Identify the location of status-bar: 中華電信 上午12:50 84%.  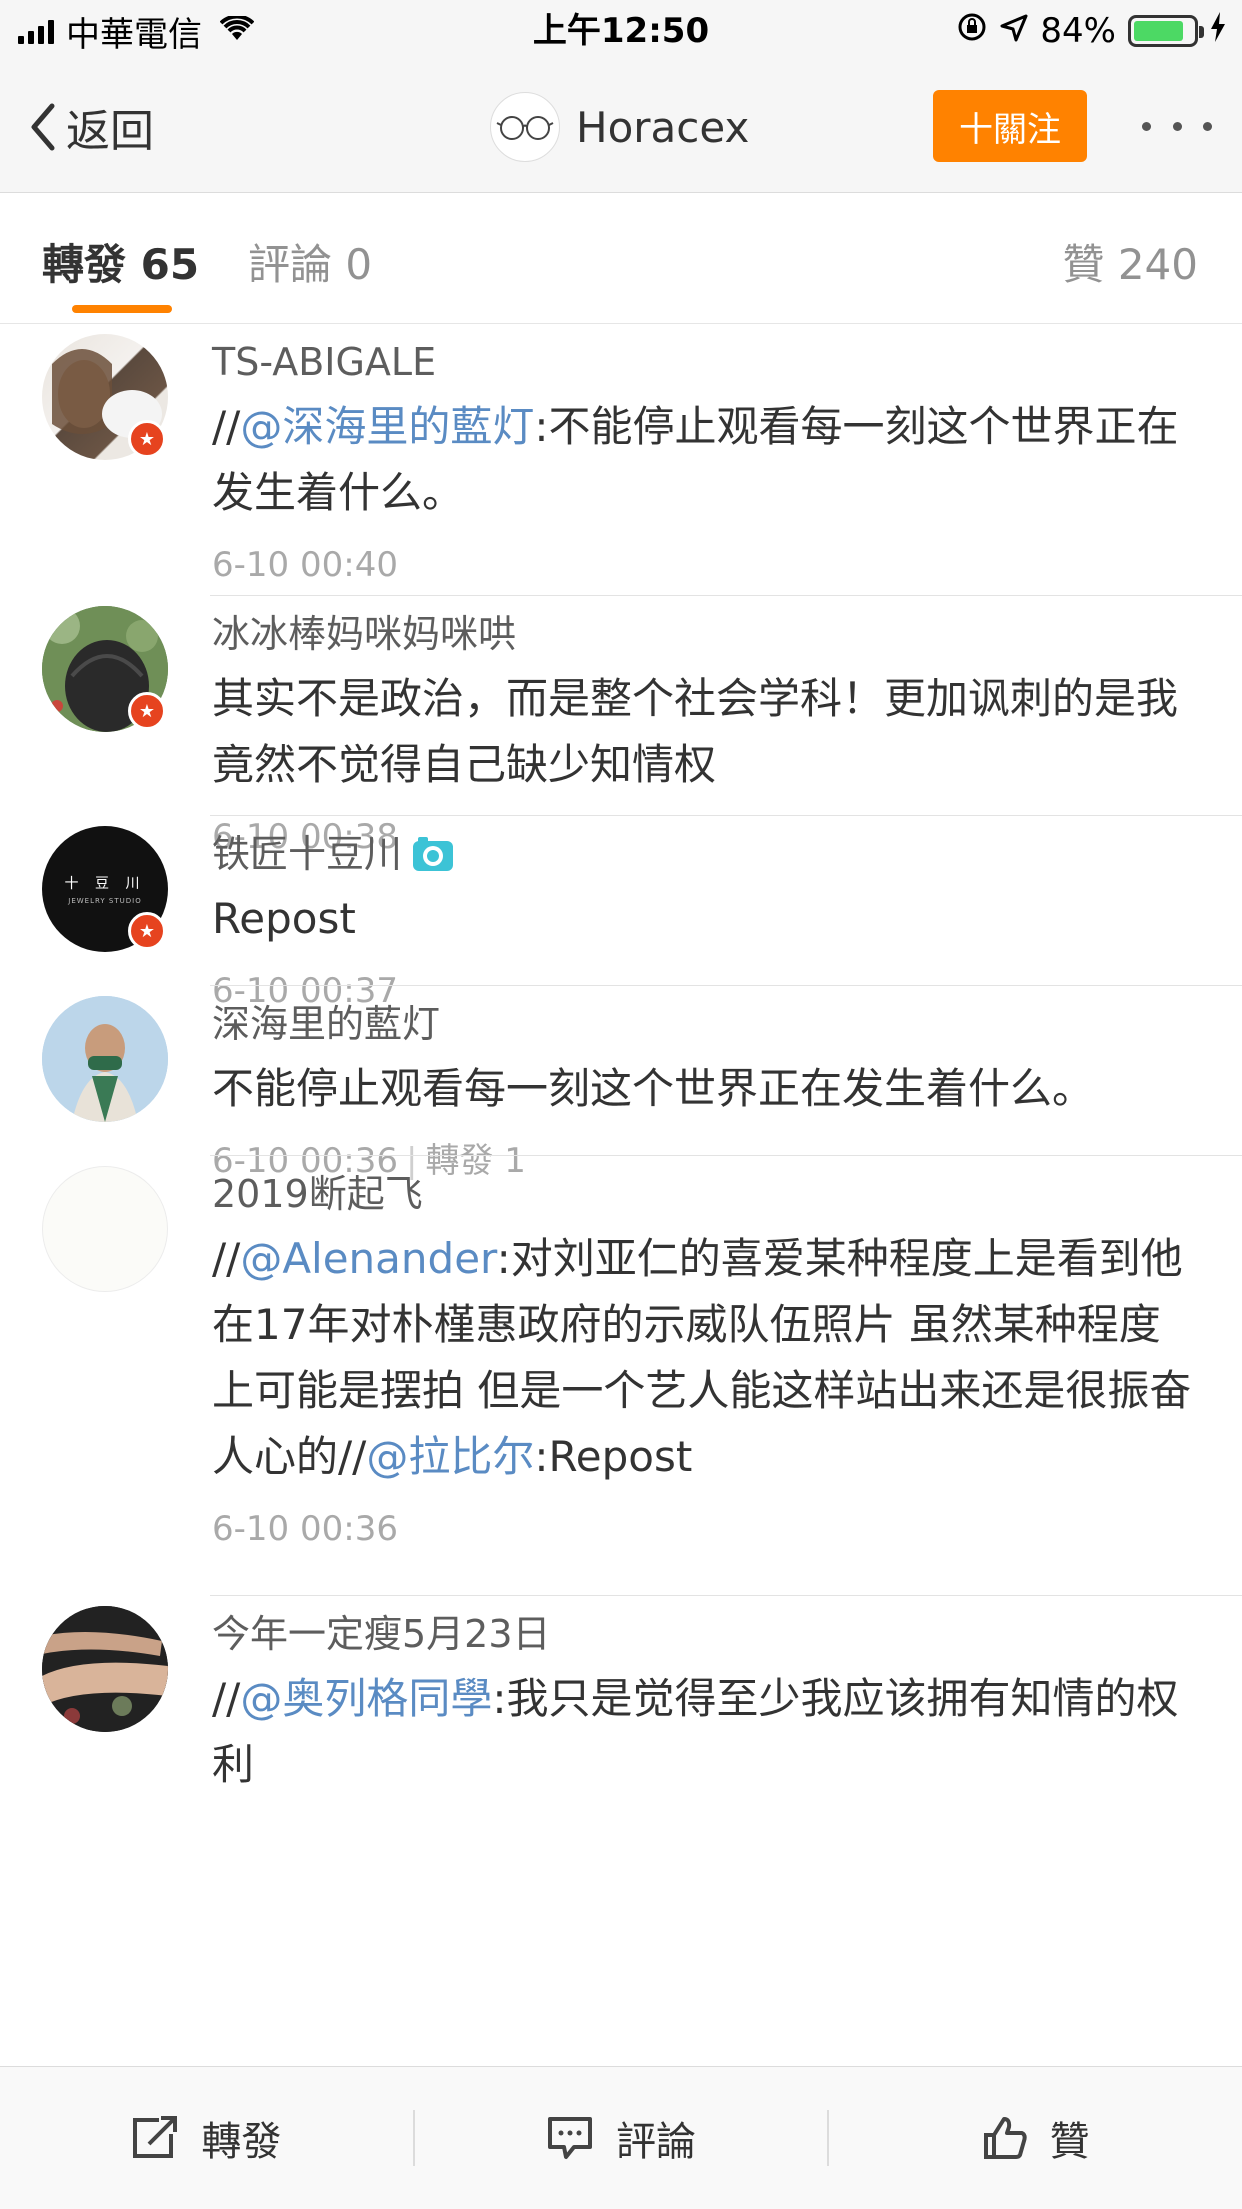
(621, 31).